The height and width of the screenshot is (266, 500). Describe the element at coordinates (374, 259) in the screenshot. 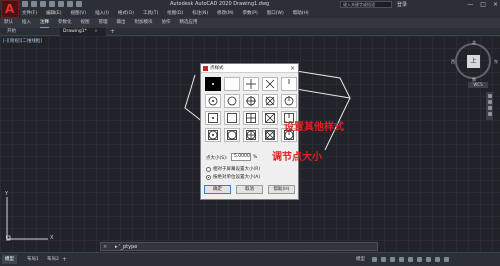

I see `grid-toggle-icon` at that location.